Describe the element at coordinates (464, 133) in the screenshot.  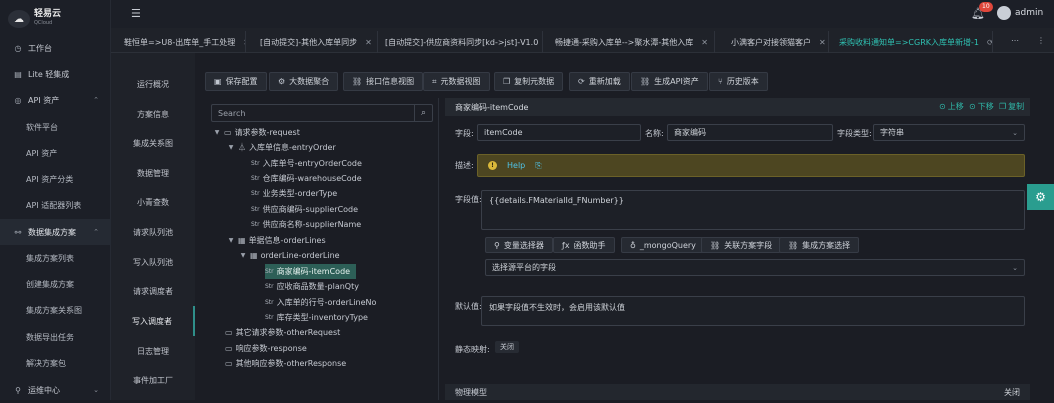
I see `field-label: 字段:` at that location.